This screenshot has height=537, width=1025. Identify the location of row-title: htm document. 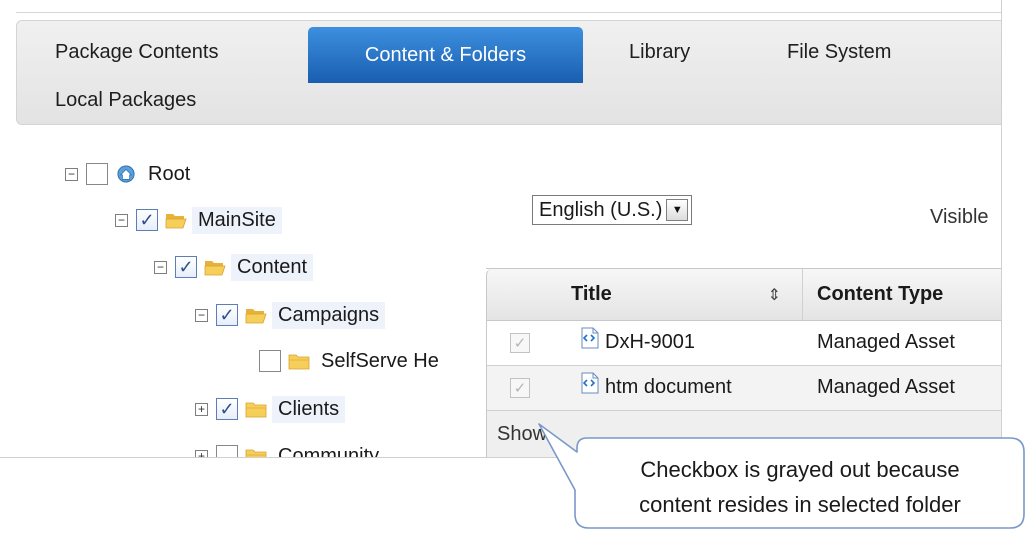
(668, 387).